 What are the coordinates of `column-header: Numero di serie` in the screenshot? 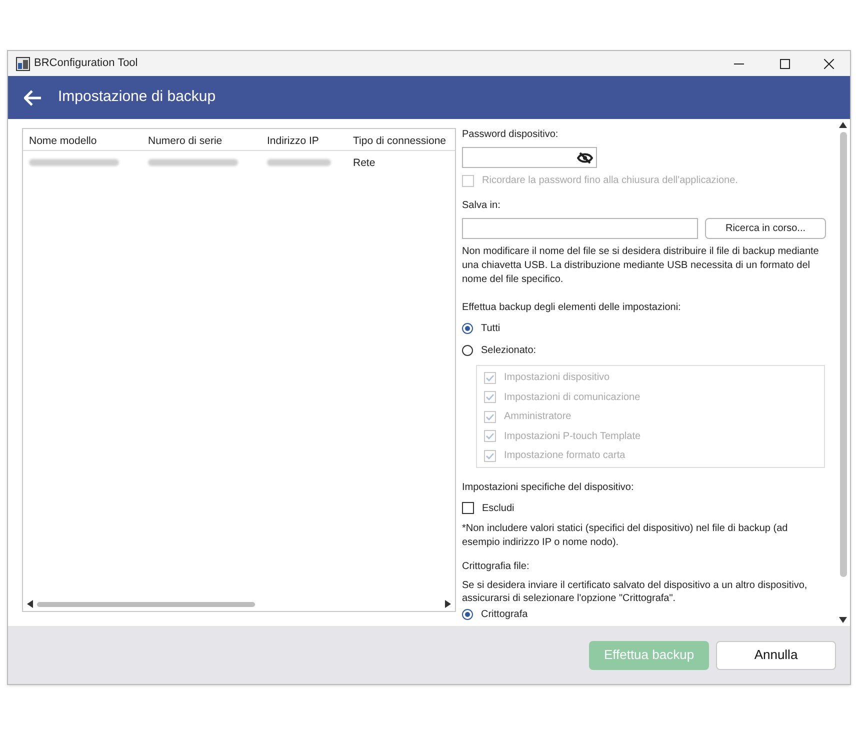 It's located at (185, 140).